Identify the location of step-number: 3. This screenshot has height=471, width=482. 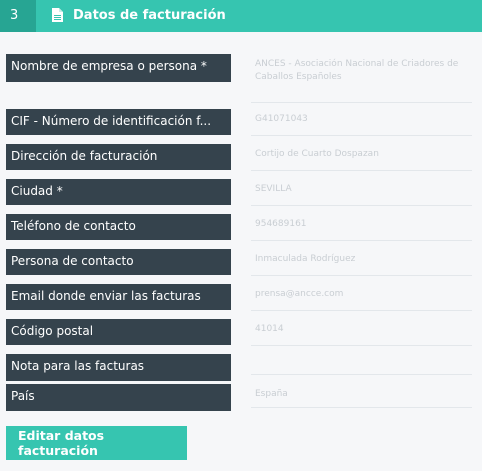
(14, 15).